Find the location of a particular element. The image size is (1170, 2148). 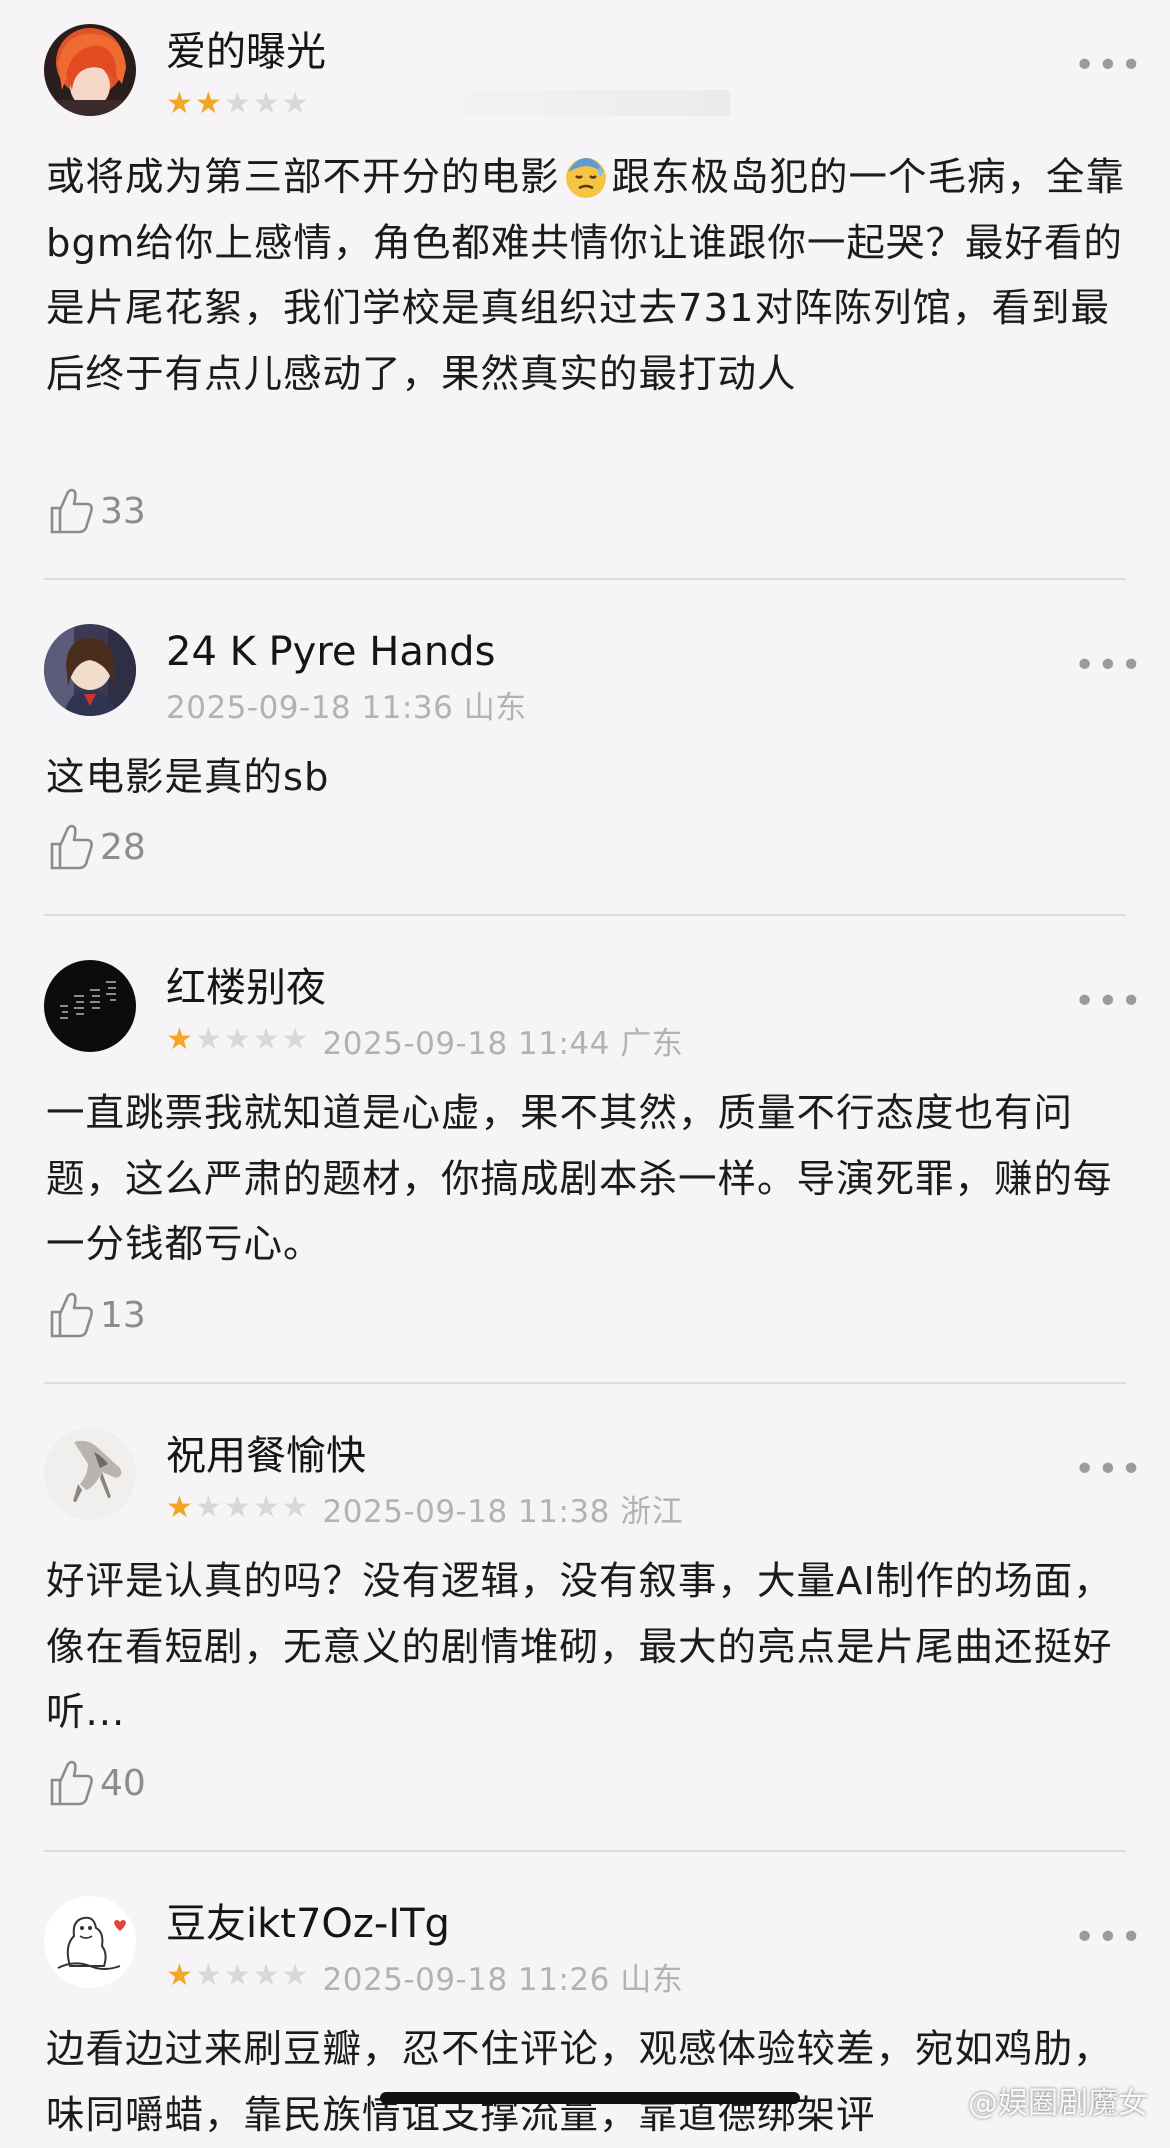

meta-row: ★ ★ ★ ★ ★ 2025-09-18 11:44 广东 is located at coordinates (425, 1041).